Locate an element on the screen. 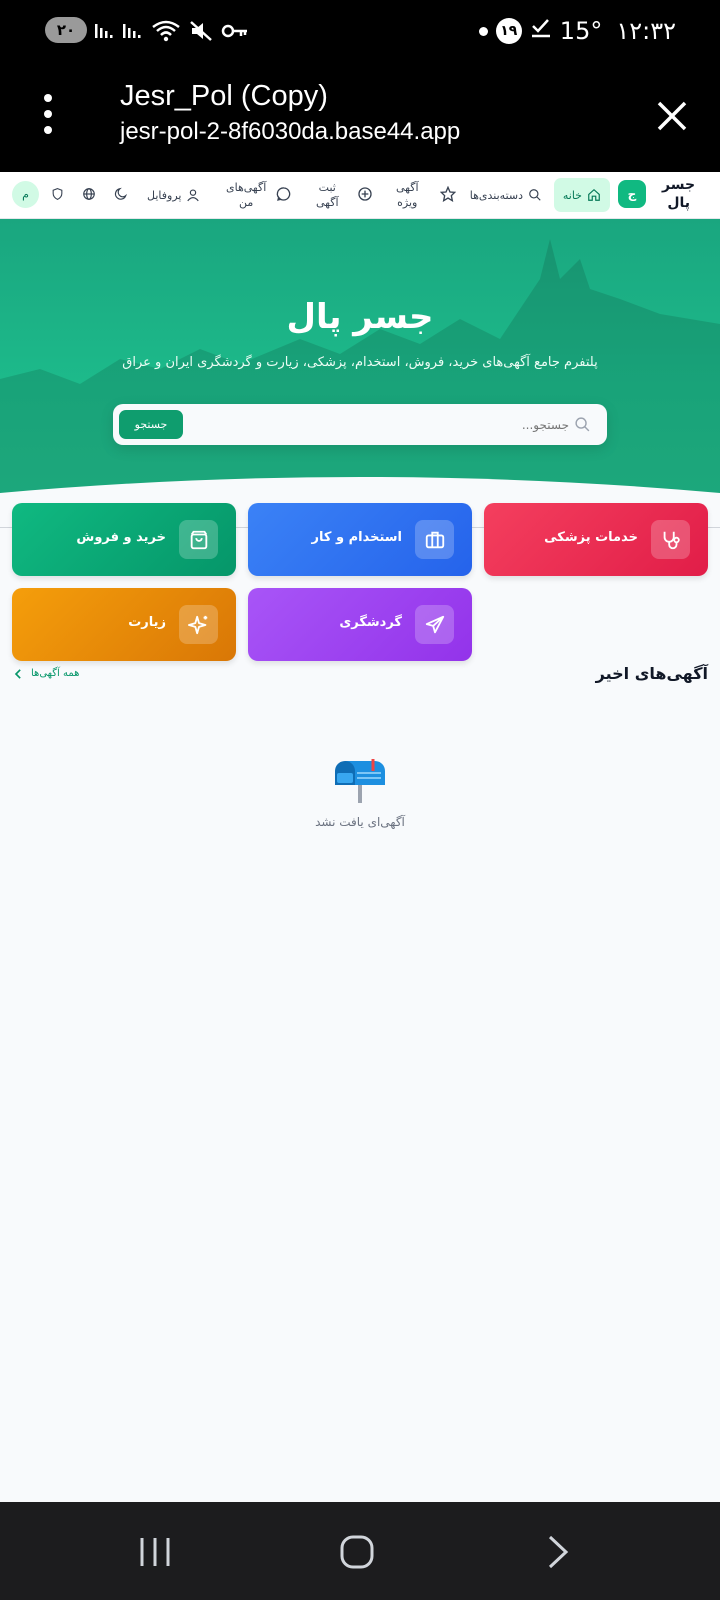 This screenshot has width=720, height=1600. nav-home: خانه is located at coordinates (581, 195).